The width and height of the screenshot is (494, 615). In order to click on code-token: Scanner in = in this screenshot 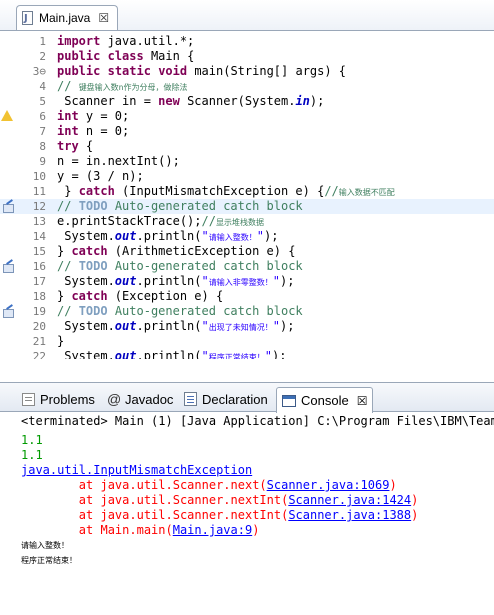, I will do `click(108, 101)`.